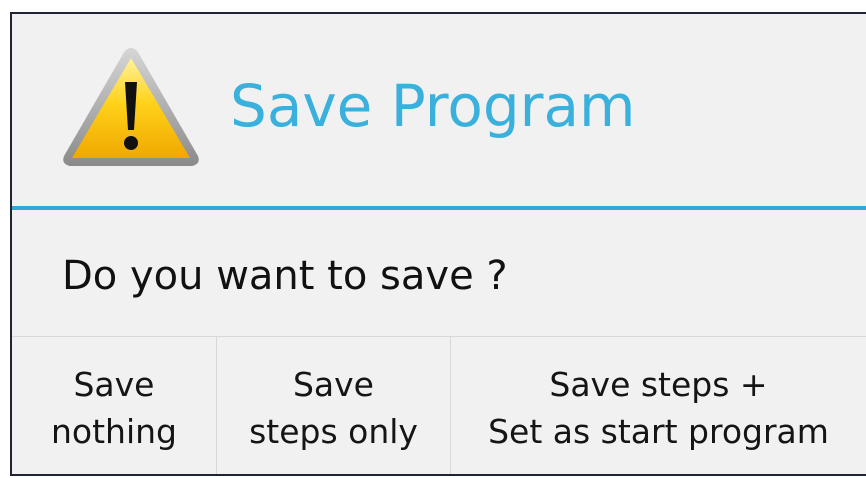 The image size is (866, 478). What do you see at coordinates (439, 208) in the screenshot?
I see `title-divider` at bounding box center [439, 208].